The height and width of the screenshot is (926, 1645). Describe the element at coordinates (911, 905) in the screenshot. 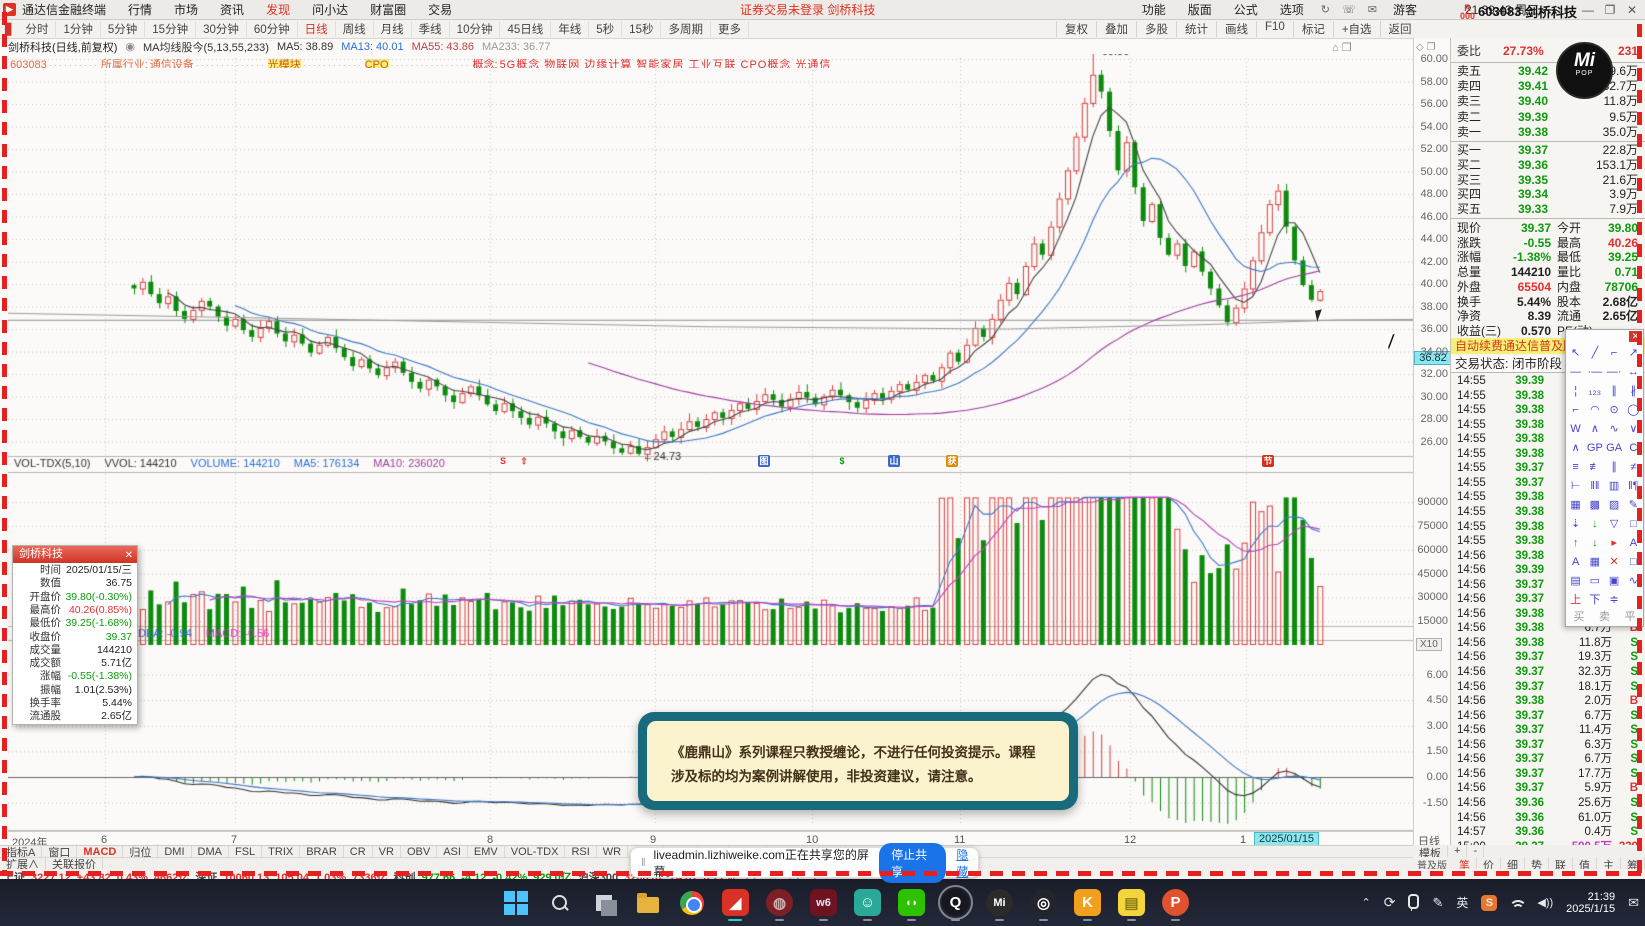

I see `taskbar-icon-wechat: ◖◗` at that location.